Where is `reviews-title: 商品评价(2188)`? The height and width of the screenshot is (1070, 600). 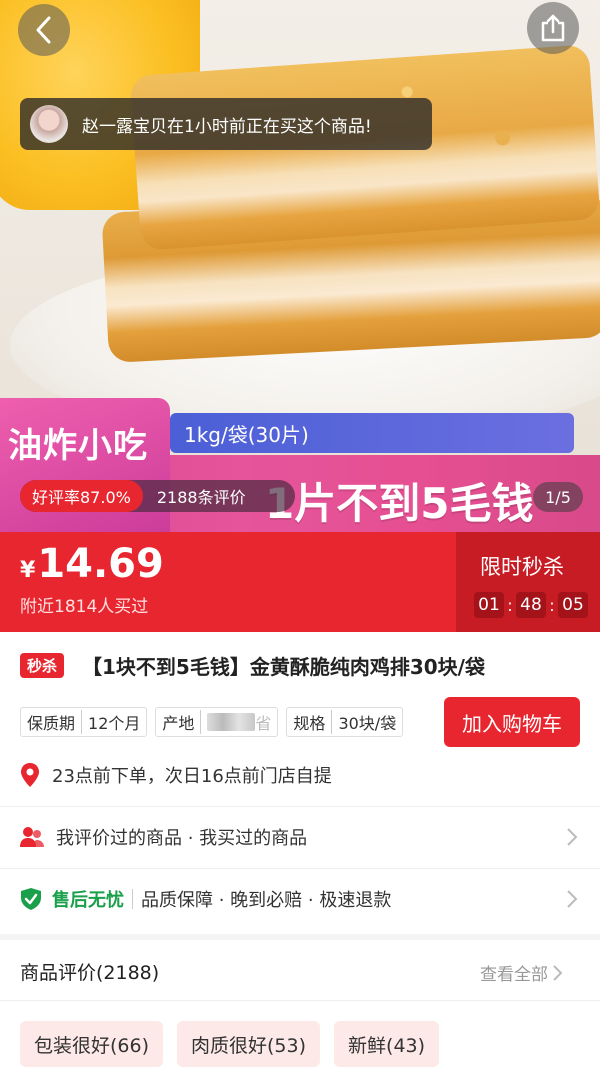
reviews-title: 商品评价(2188) is located at coordinates (90, 973).